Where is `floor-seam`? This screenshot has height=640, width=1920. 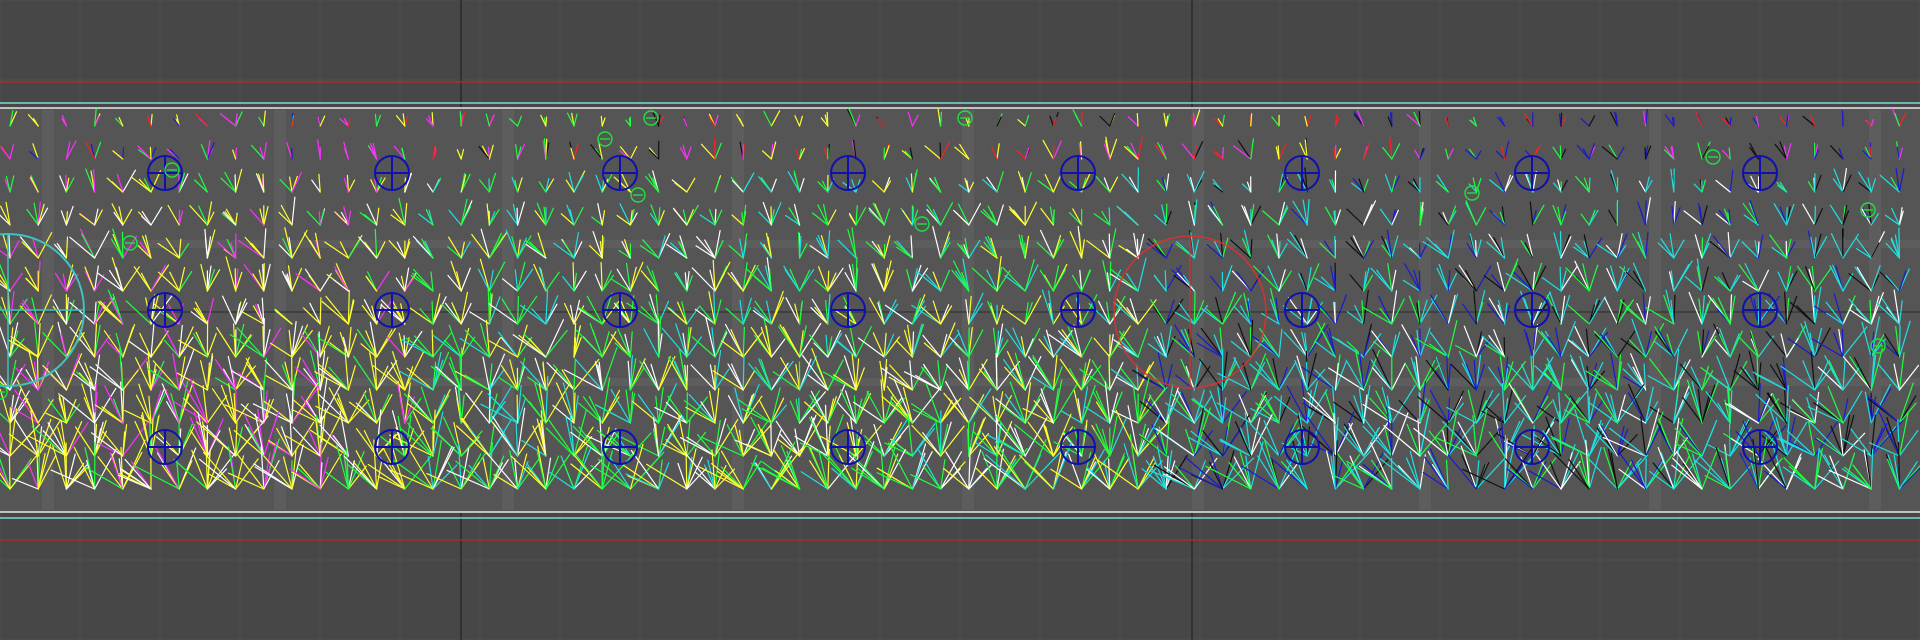 floor-seam is located at coordinates (508, 310).